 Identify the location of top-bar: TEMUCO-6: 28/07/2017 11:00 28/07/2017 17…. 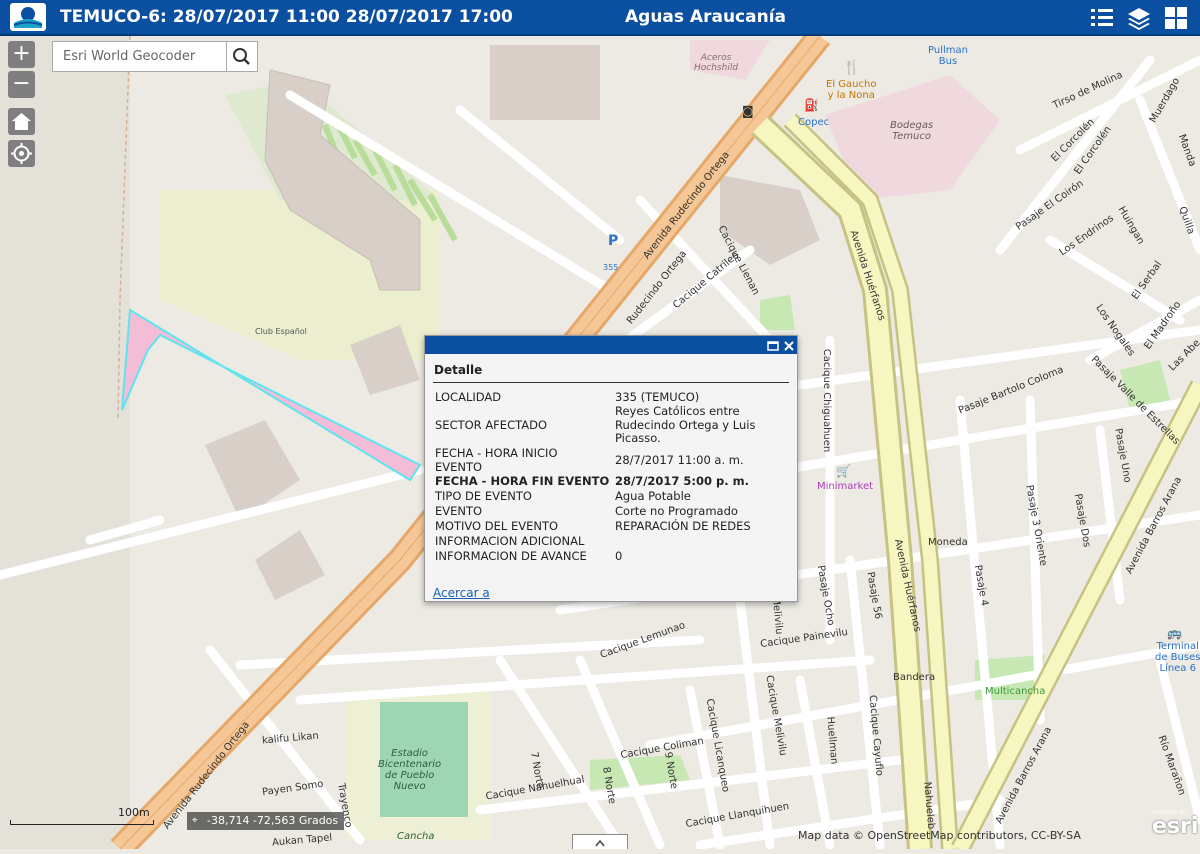
(600, 18).